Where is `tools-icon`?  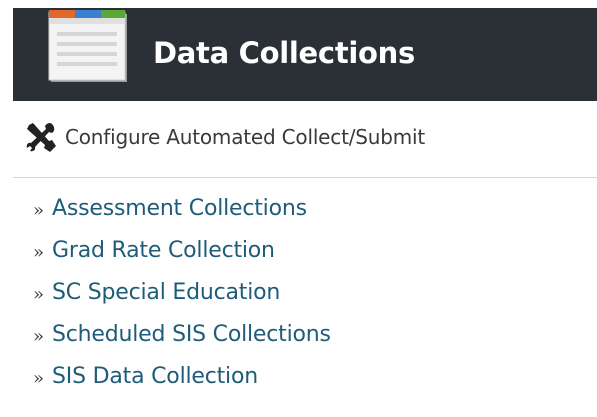
tools-icon is located at coordinates (41, 137).